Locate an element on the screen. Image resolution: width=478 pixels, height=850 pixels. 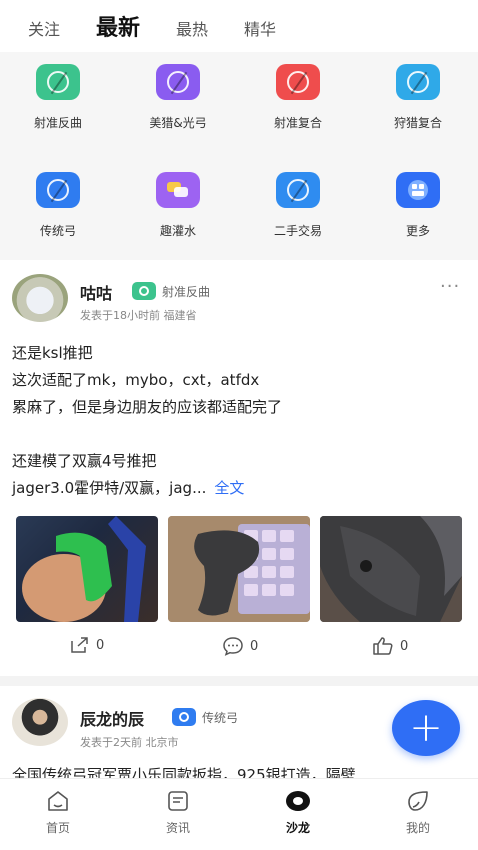
category-badge: 传统弓 is located at coordinates (205, 717).